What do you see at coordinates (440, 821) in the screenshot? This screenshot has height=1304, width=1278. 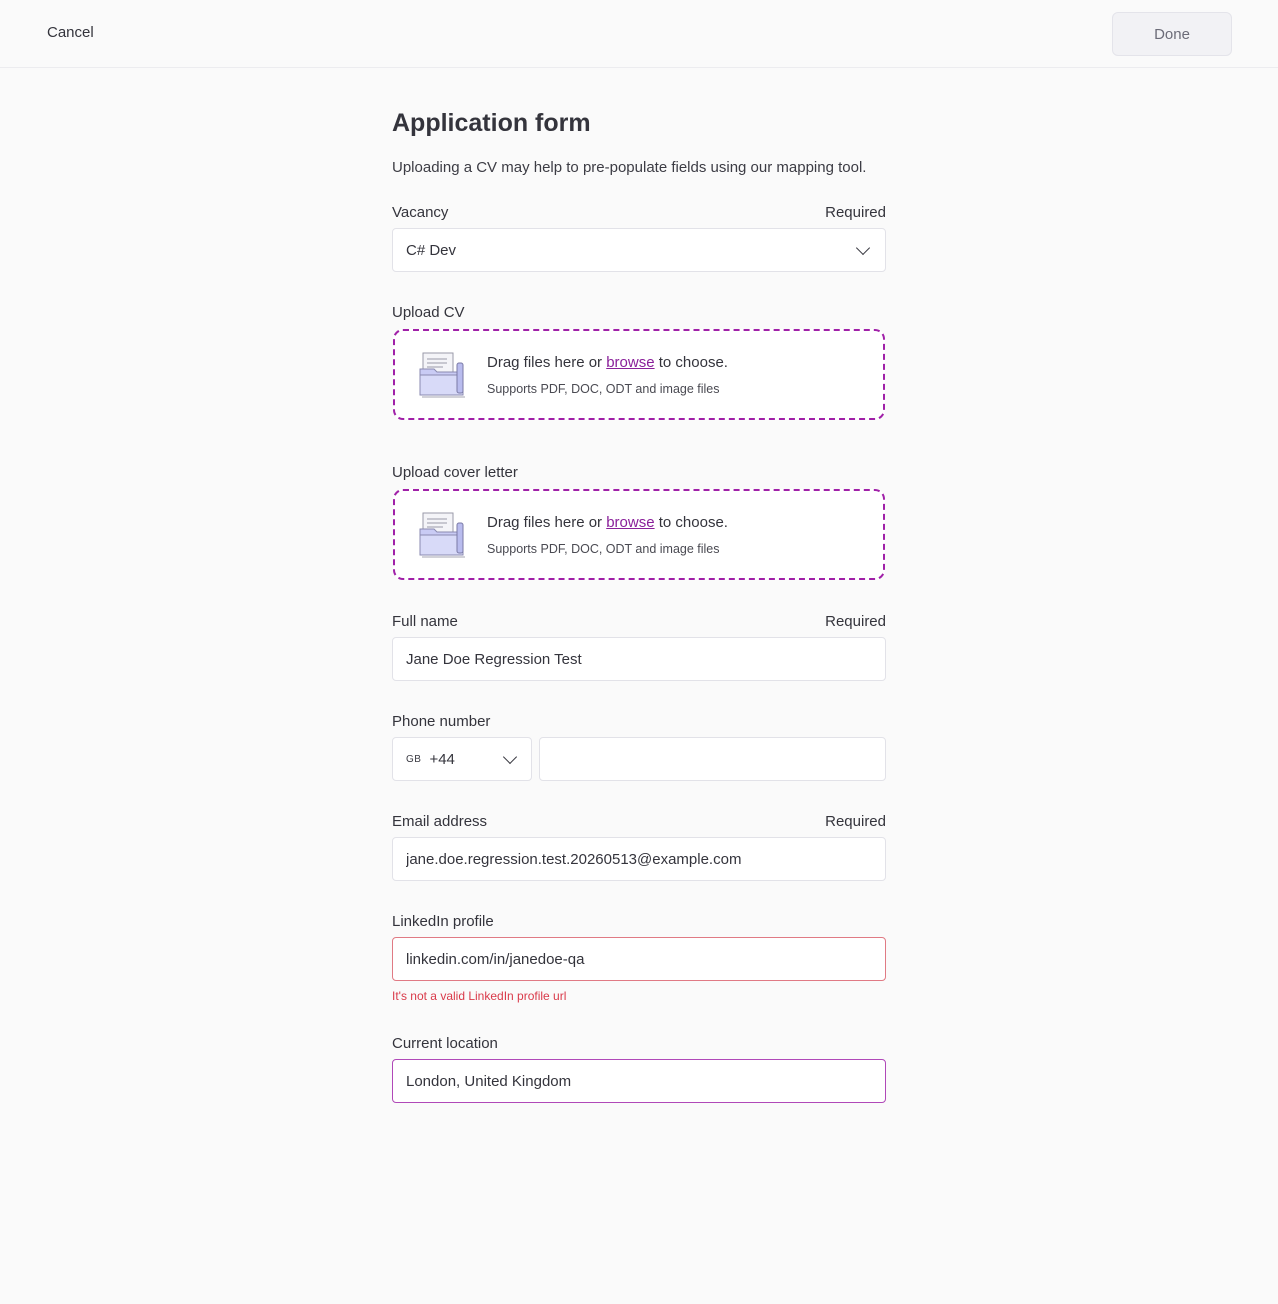 I see `email-label: Email address` at bounding box center [440, 821].